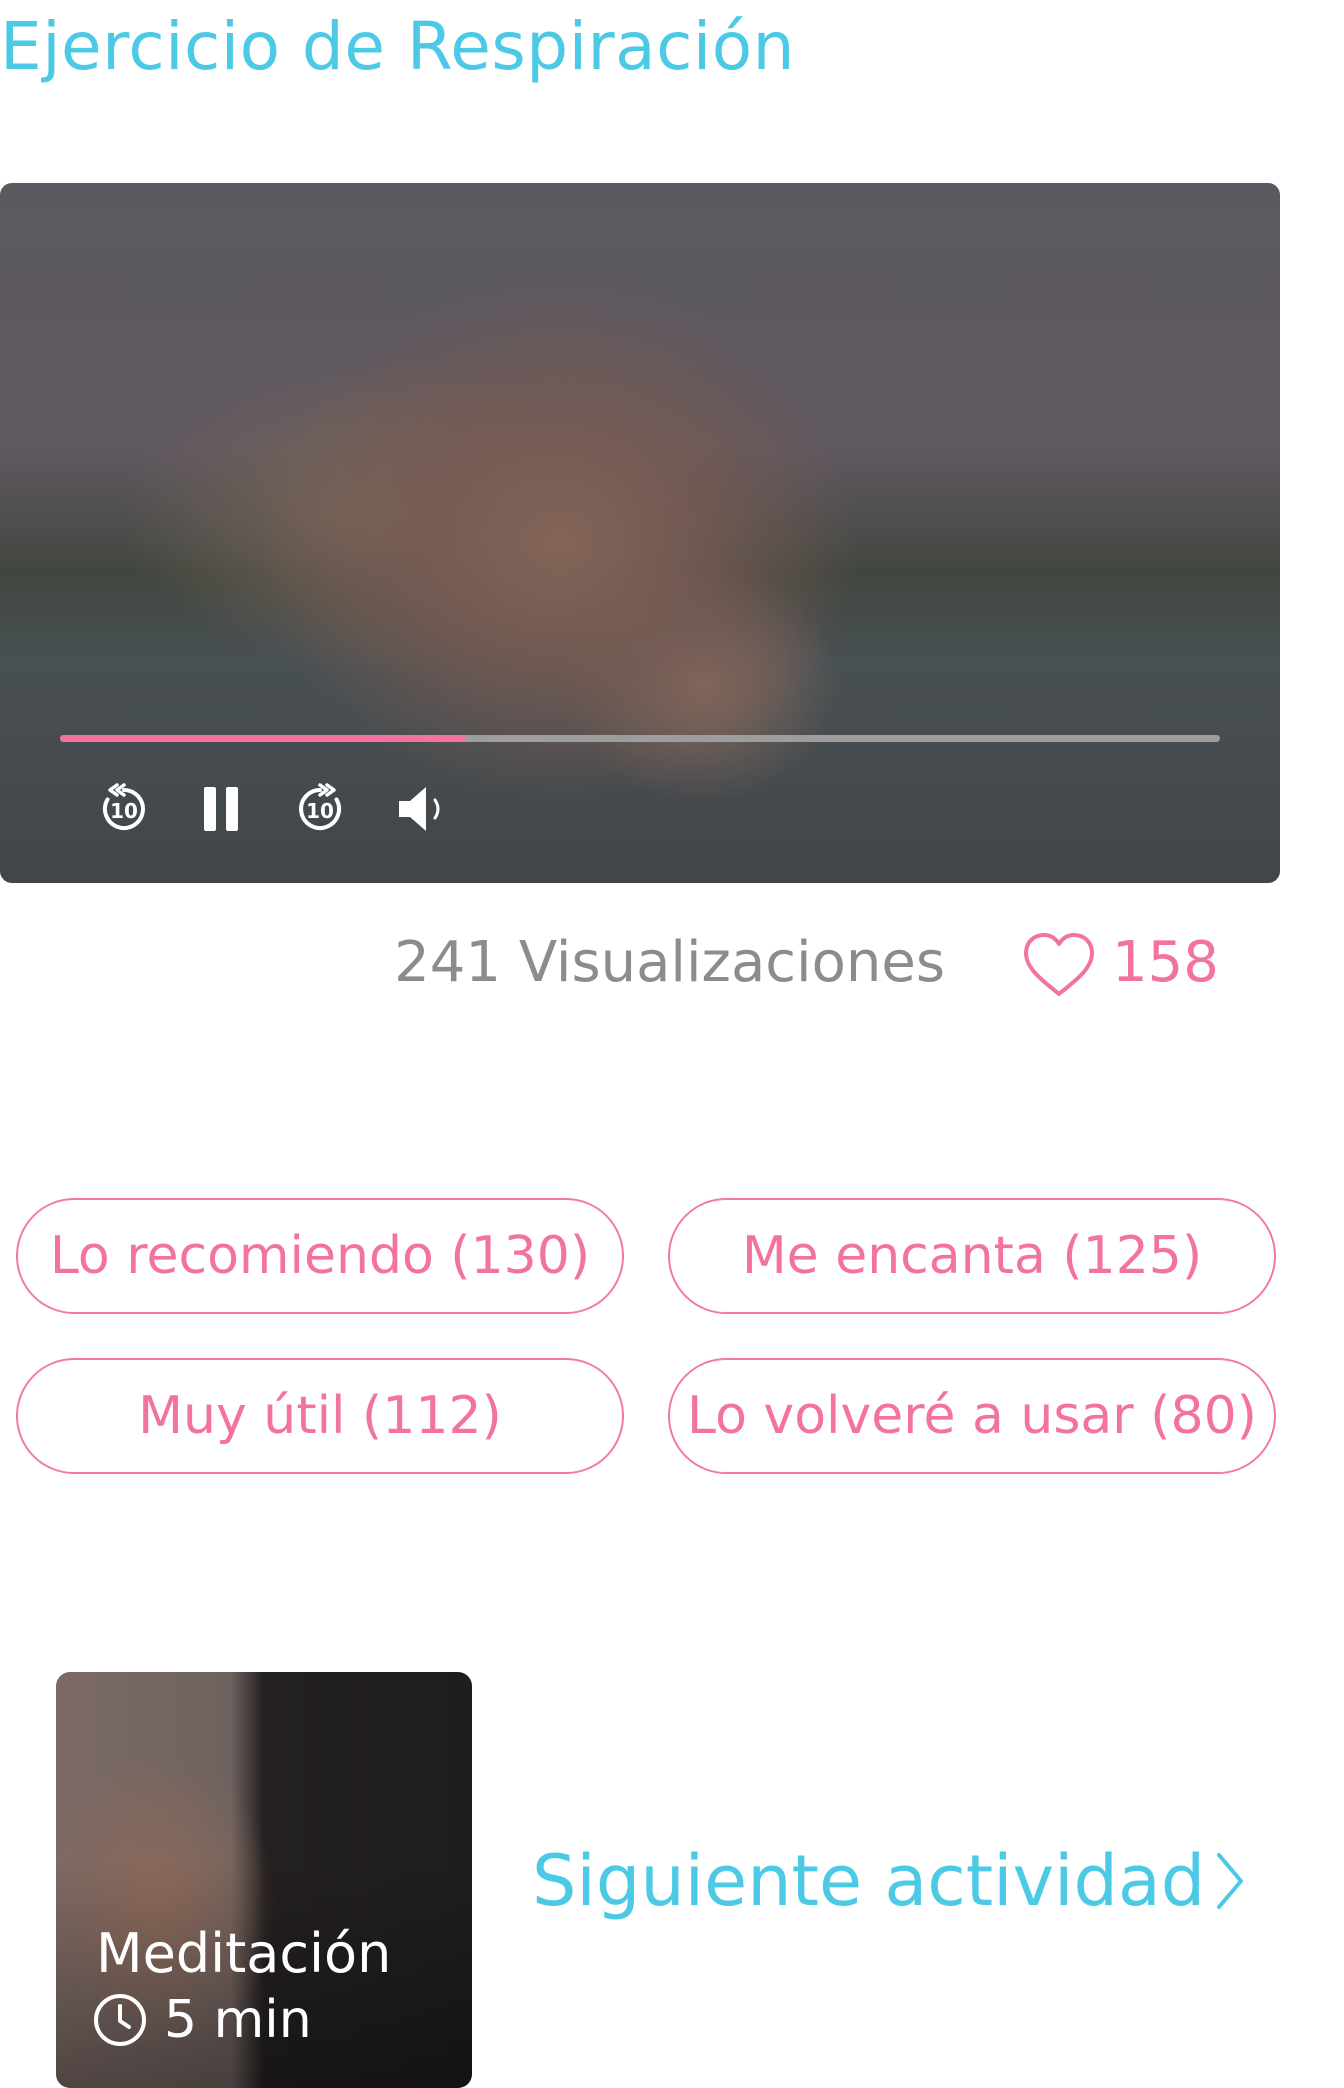 The height and width of the screenshot is (2088, 1344). I want to click on card-title: Meditación, so click(244, 1953).